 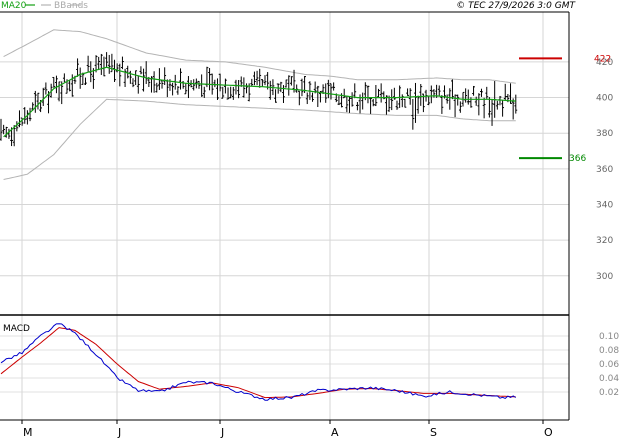 I want to click on macd-area, so click(x=258, y=362).